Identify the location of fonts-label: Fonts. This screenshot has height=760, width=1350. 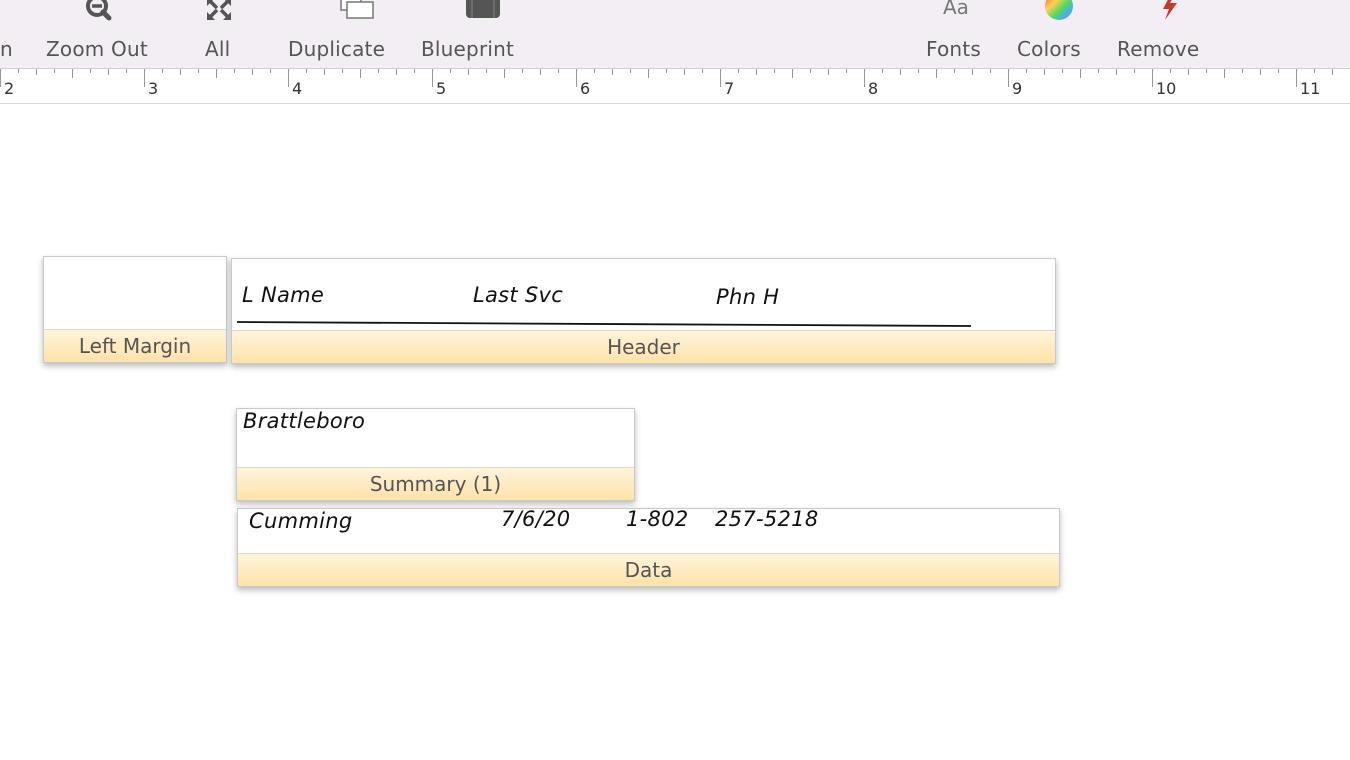
(953, 49).